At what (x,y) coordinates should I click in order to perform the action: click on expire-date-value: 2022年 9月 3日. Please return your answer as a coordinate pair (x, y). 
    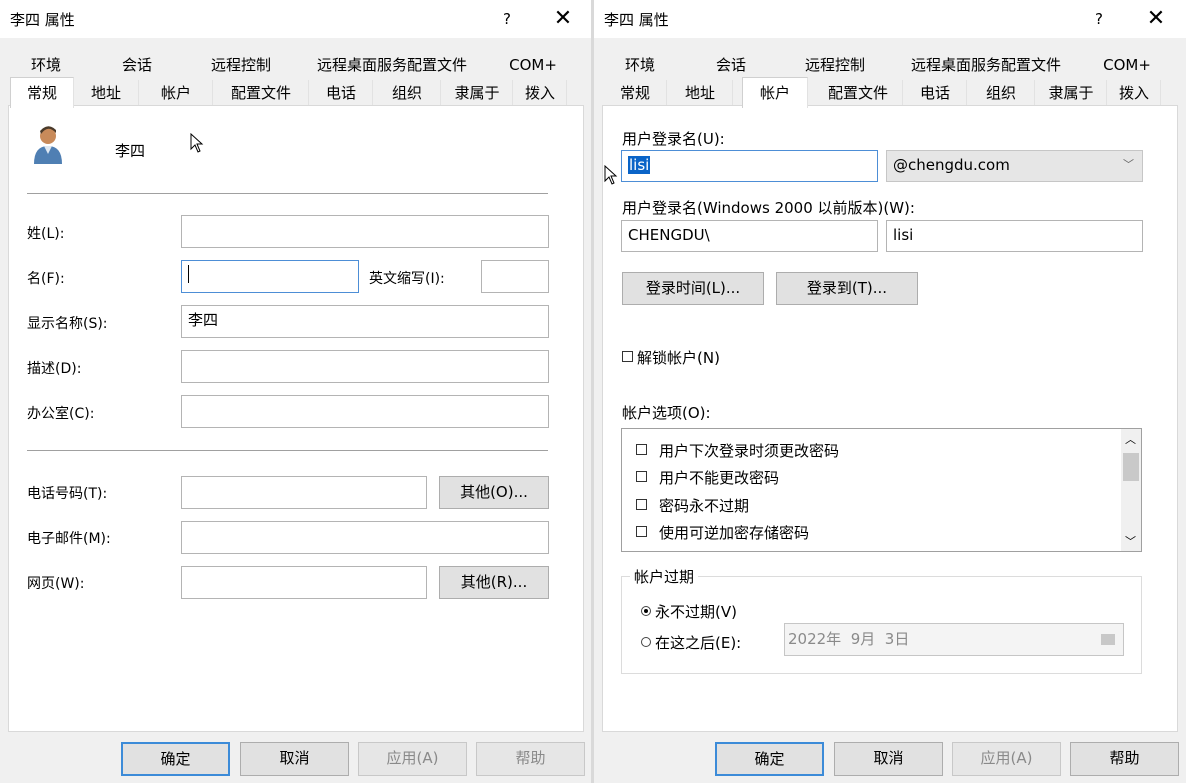
    Looking at the image, I should click on (849, 639).